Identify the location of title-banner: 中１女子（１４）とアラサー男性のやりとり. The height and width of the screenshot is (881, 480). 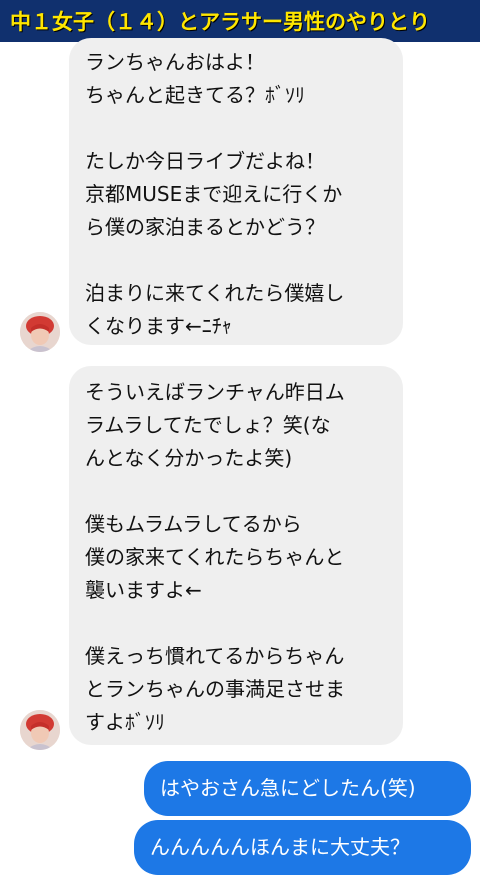
(240, 21).